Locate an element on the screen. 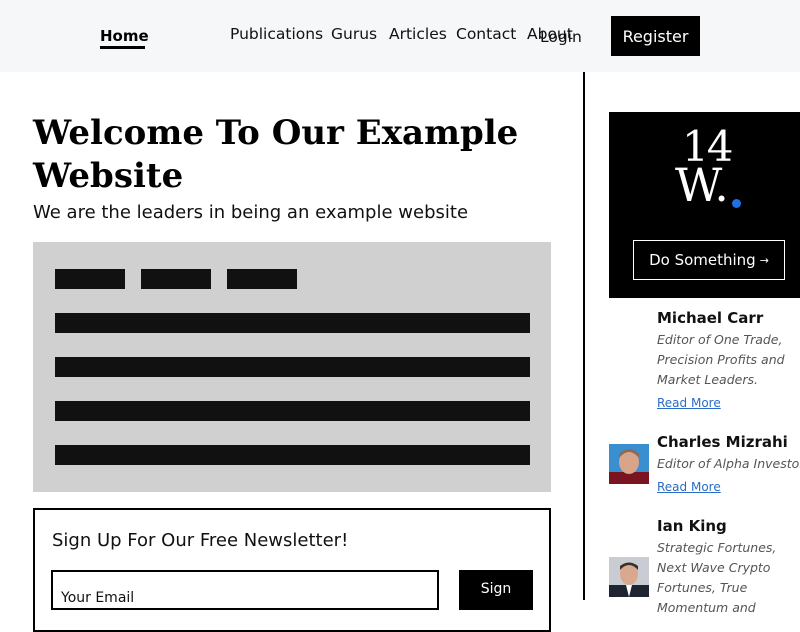  newsletter-title: Sign Up For Our Free Newsletter! is located at coordinates (200, 540).